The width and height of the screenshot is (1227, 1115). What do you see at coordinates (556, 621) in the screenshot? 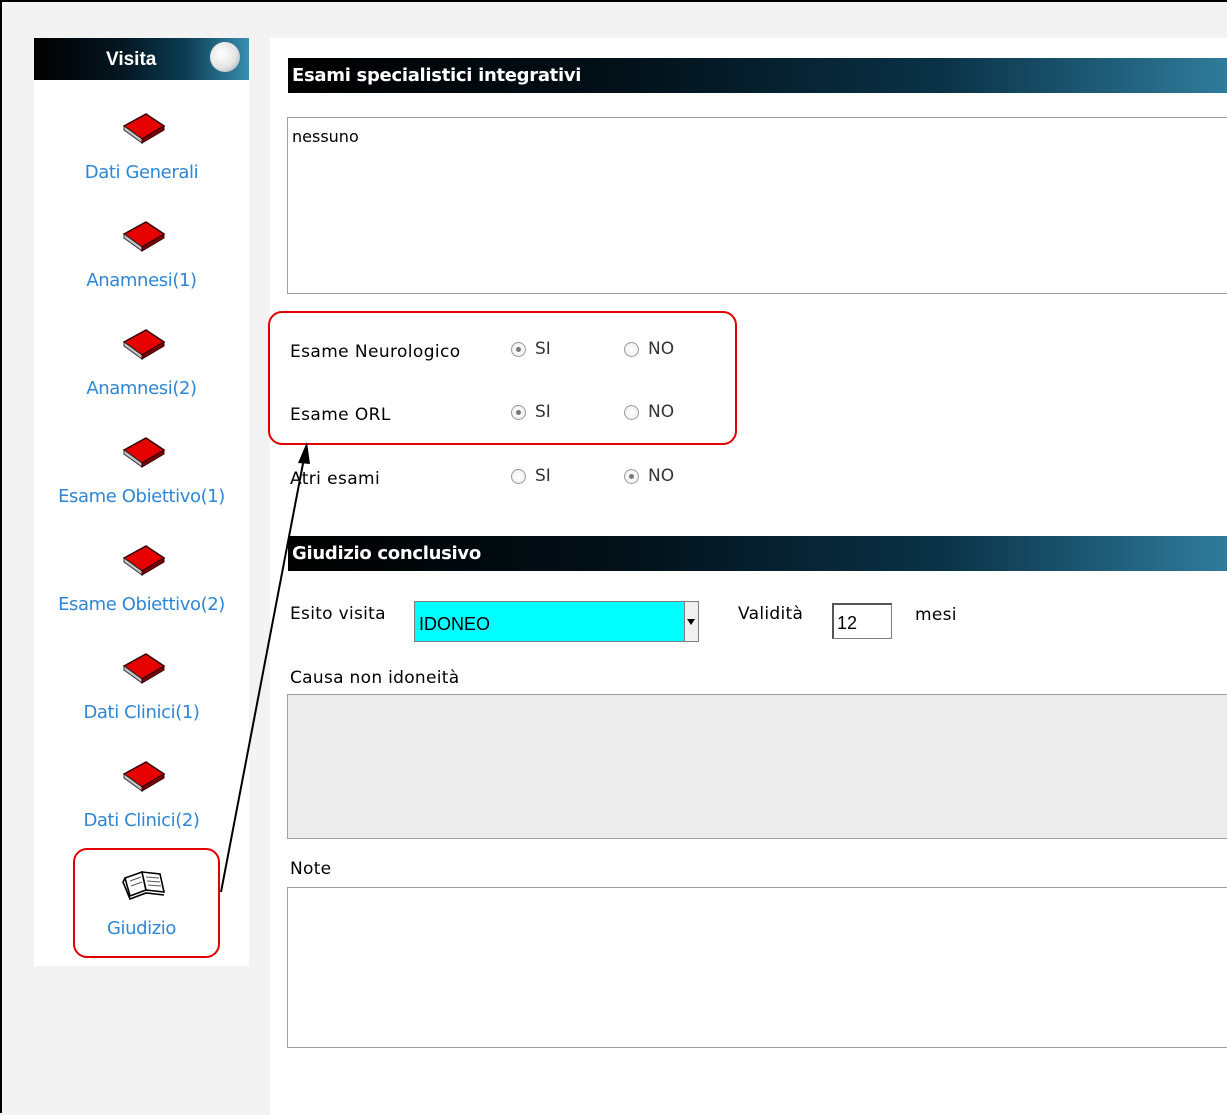
I see `esito-visita-select: IDONEO` at bounding box center [556, 621].